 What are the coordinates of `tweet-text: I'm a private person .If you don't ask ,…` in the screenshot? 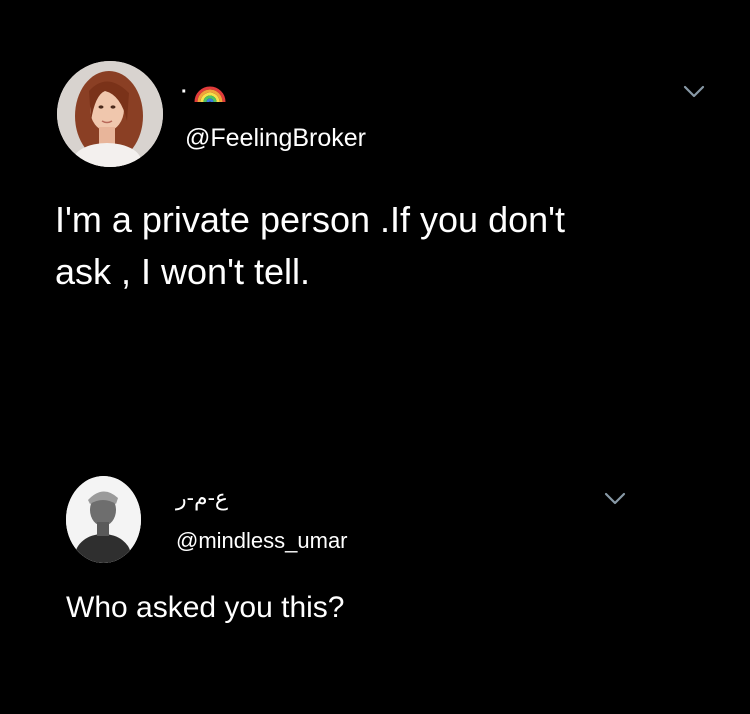 It's located at (310, 245).